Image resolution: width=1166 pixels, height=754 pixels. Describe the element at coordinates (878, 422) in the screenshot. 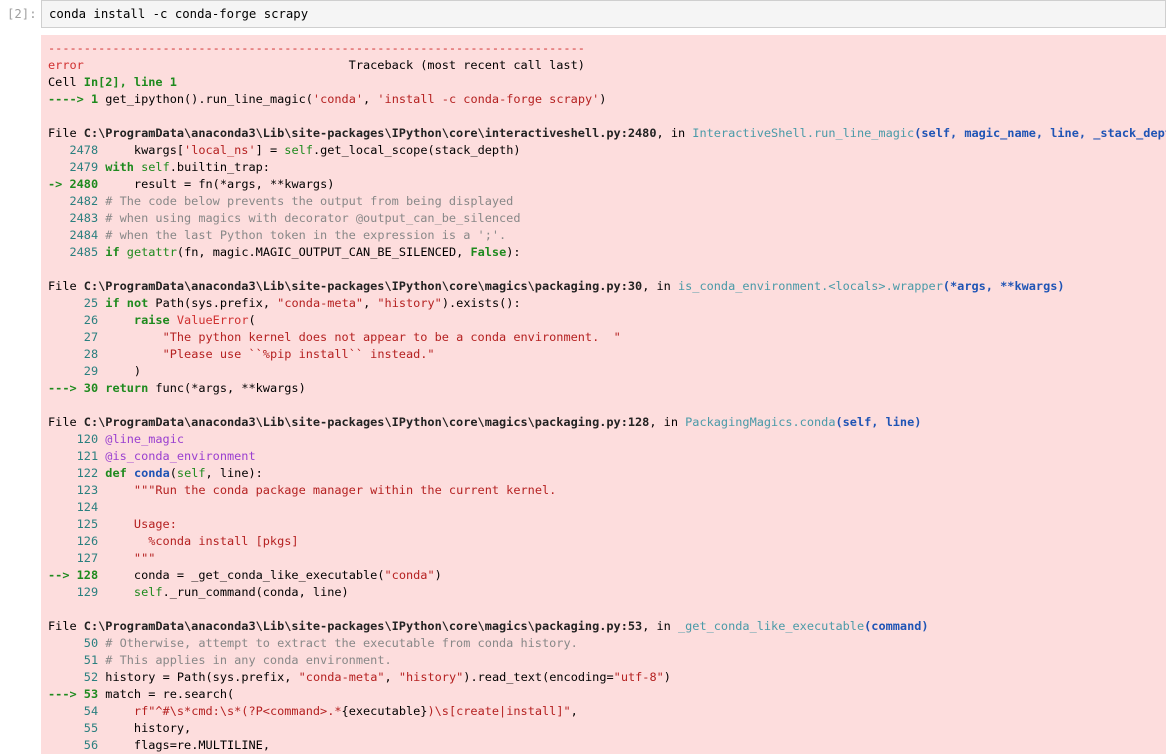

I see `traceback-token: (self, line)` at that location.